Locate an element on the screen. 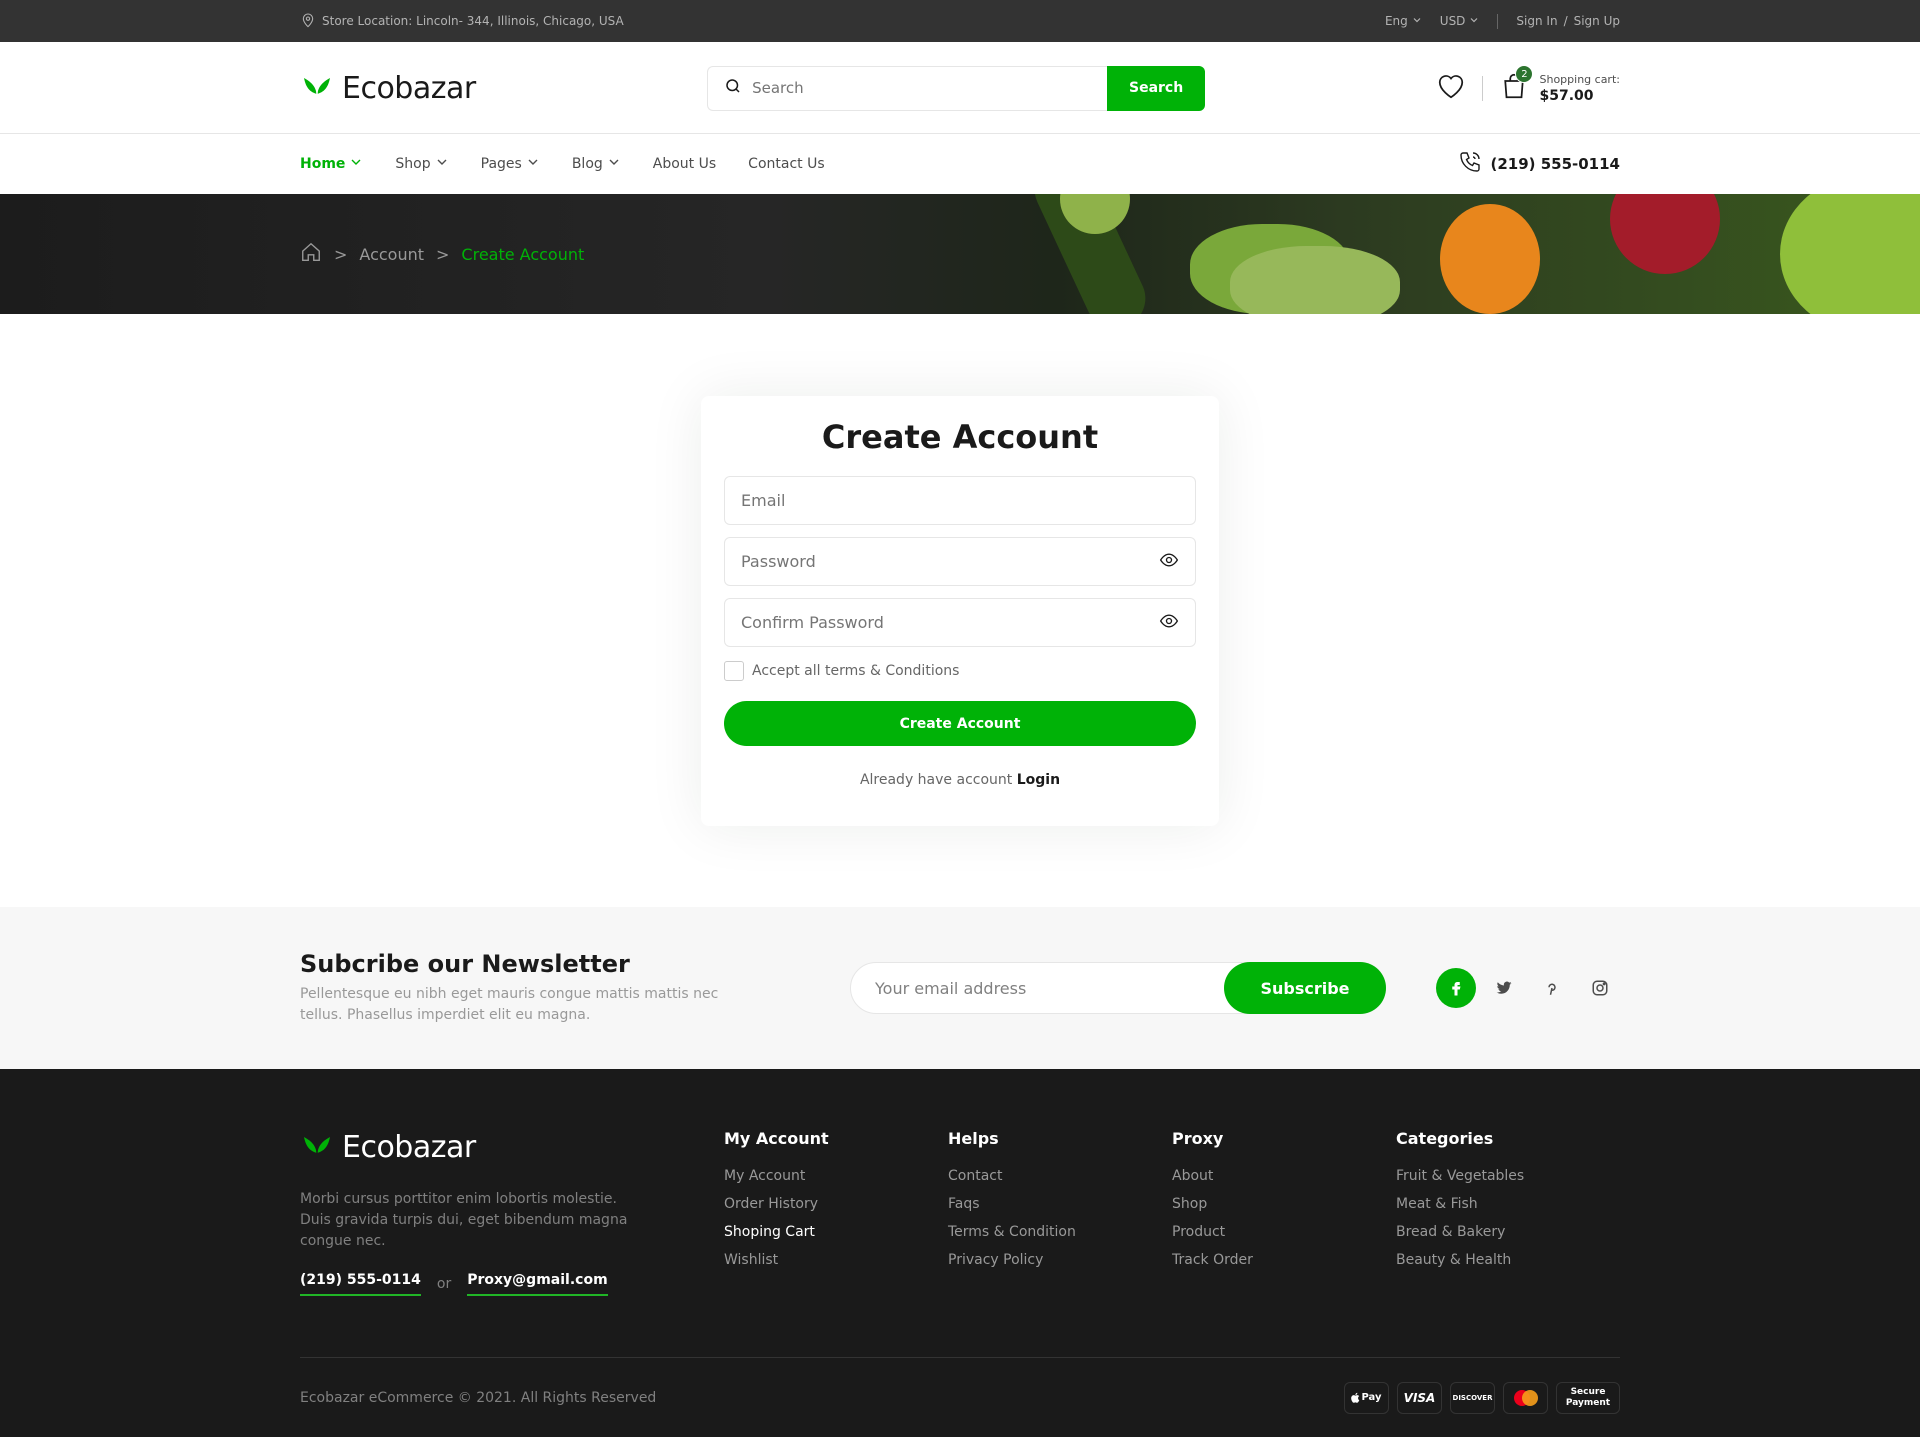  heart-icon is located at coordinates (1451, 88).